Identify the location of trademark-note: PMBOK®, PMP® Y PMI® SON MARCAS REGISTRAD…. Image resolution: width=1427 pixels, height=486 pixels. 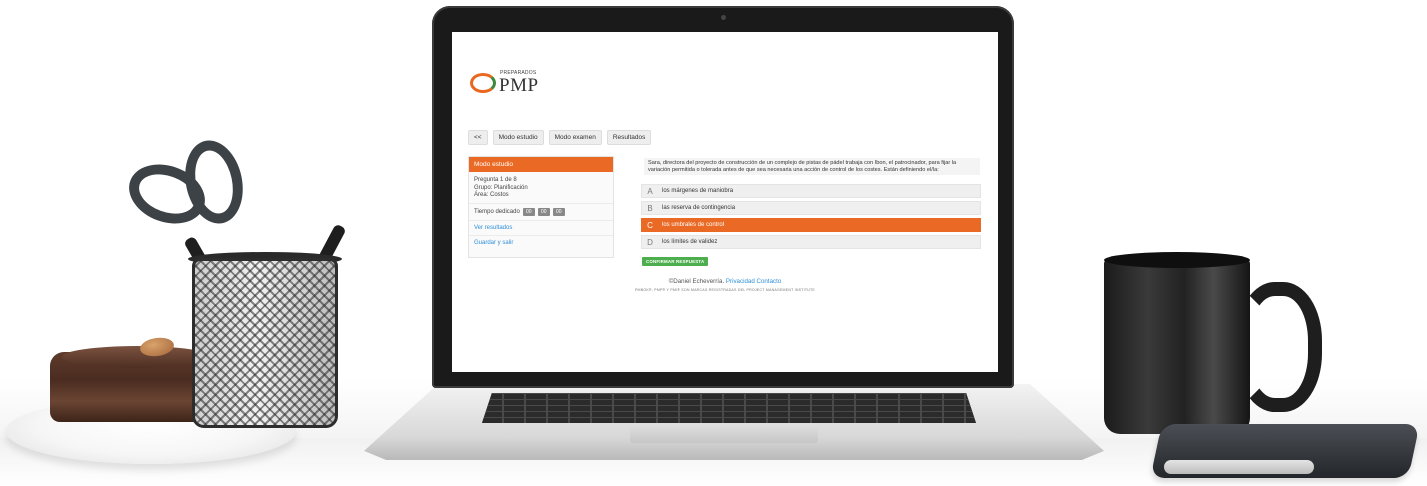
(725, 290).